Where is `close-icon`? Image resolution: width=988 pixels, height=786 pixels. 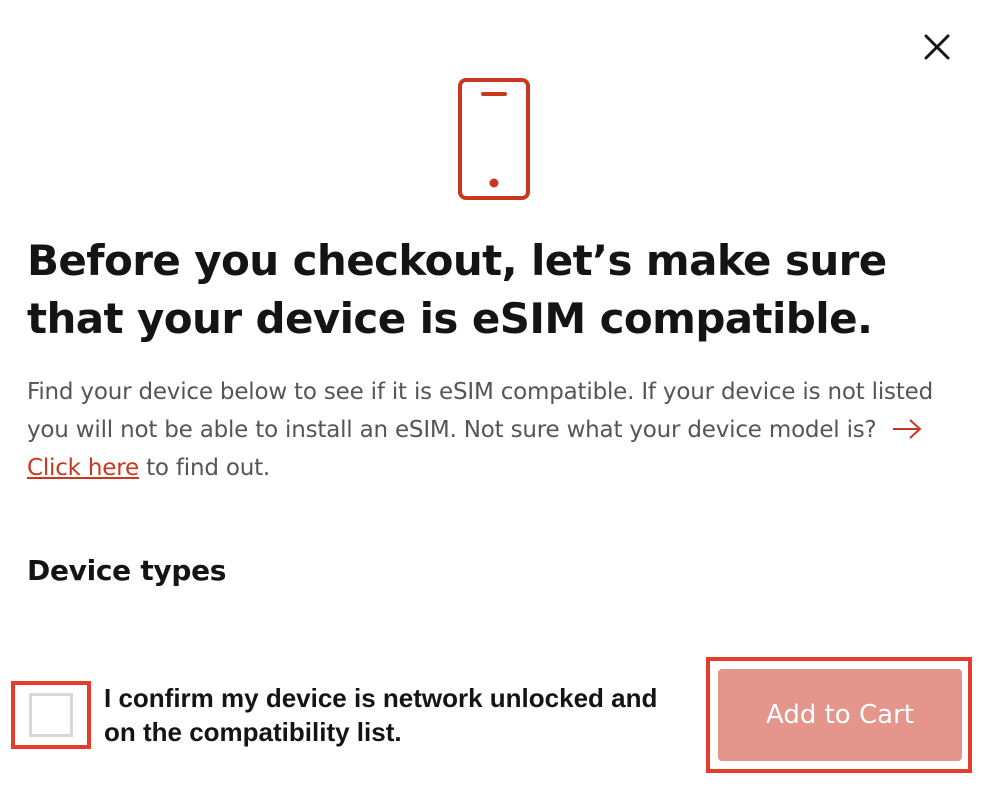
close-icon is located at coordinates (937, 47).